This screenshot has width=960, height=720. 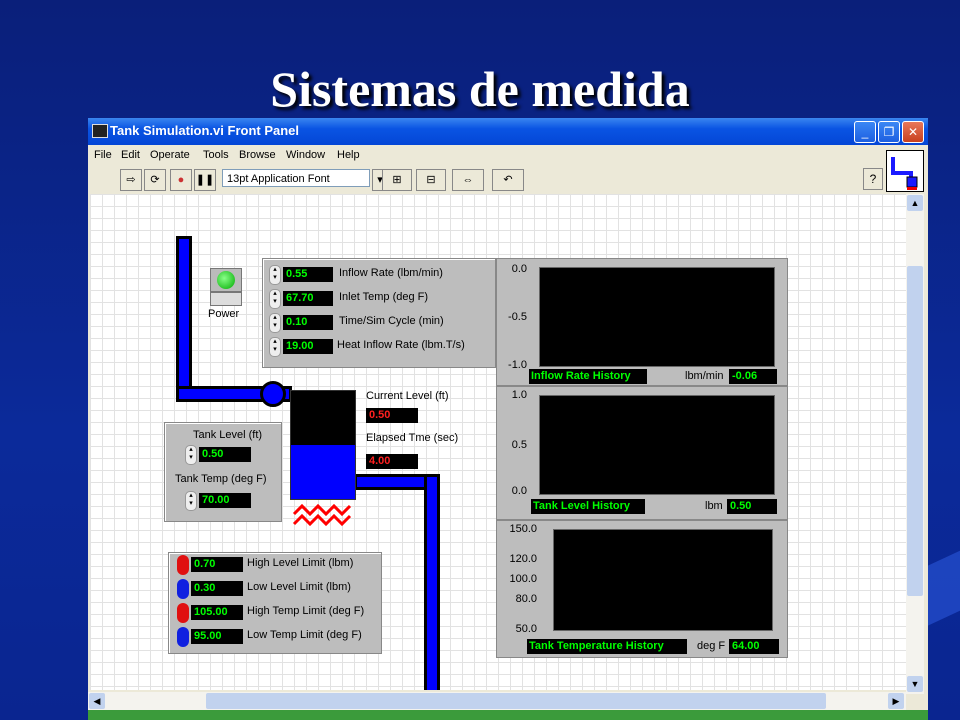 I want to click on power-label: Power, so click(x=224, y=314).